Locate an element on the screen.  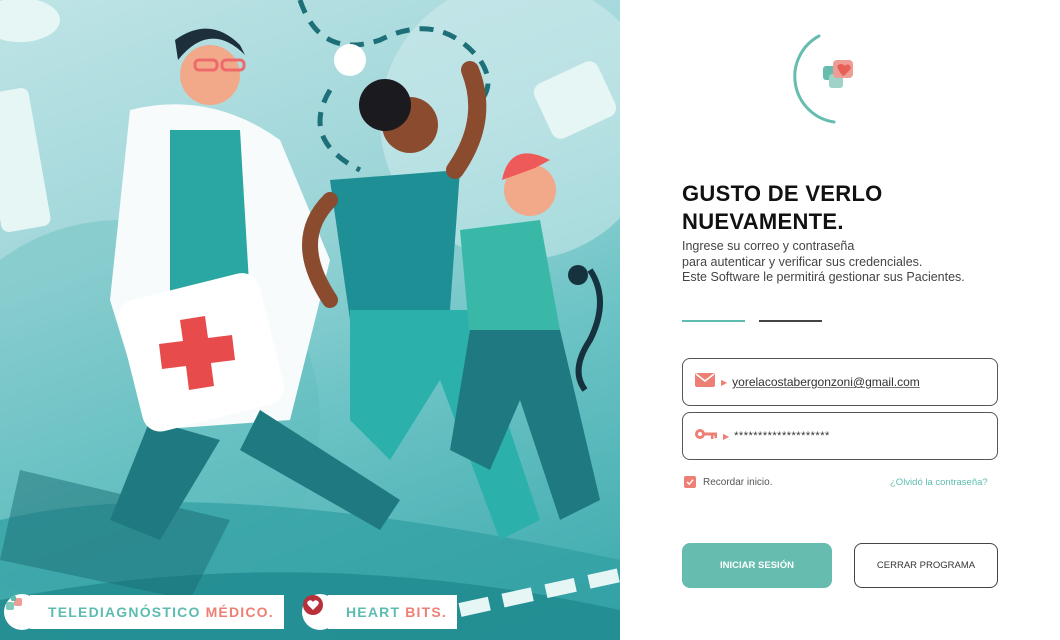
forgot-password-link: ¿Olvidó la contraseña? is located at coordinates (939, 482).